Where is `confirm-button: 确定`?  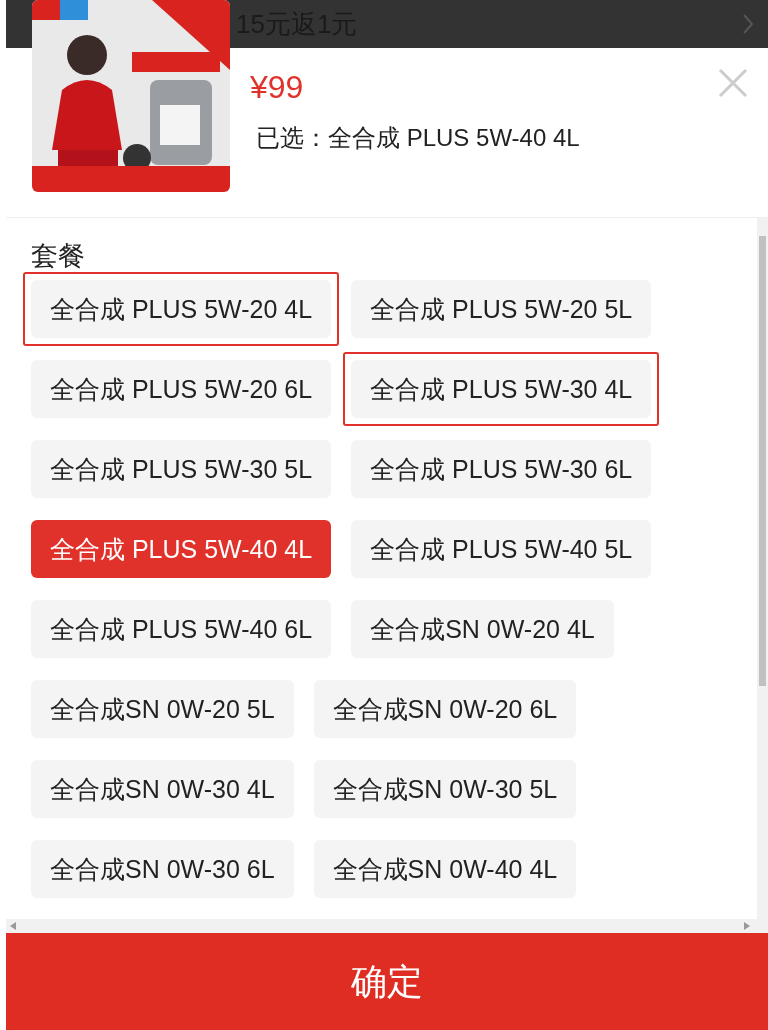
confirm-button: 确定 is located at coordinates (387, 981).